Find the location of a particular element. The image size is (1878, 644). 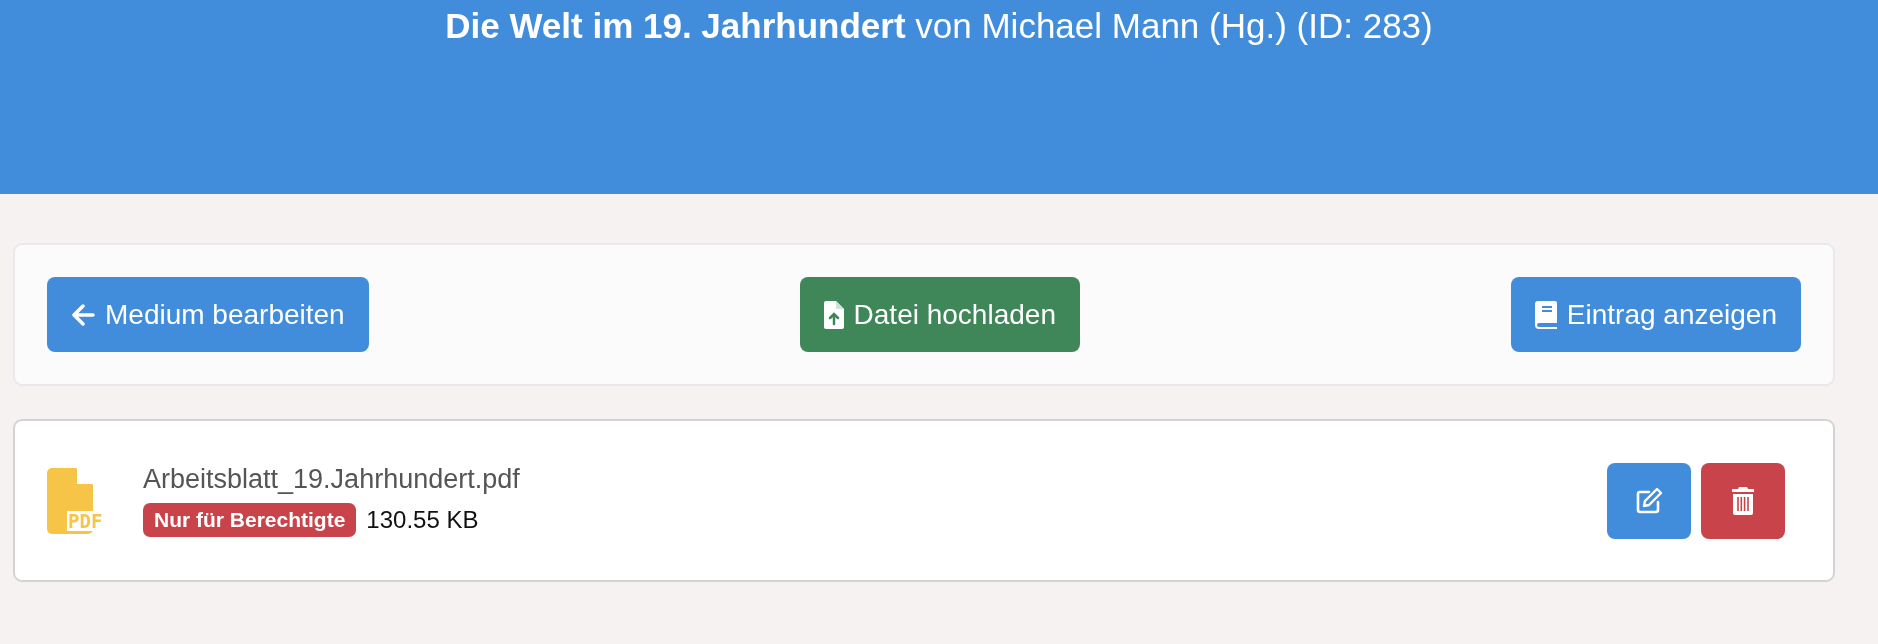

access-badge: Nur für Berechtigte is located at coordinates (250, 520).